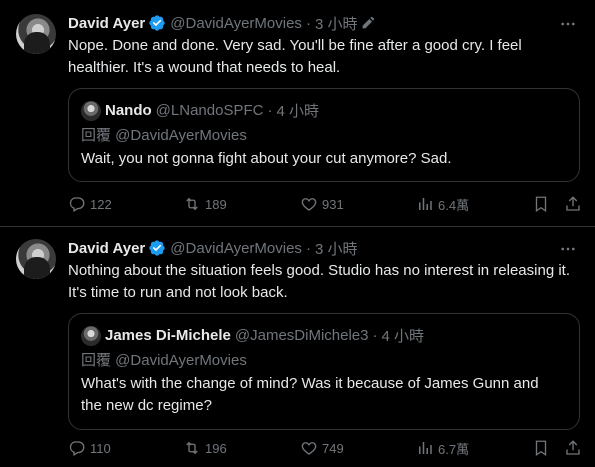  I want to click on reply-count: 110, so click(100, 448).